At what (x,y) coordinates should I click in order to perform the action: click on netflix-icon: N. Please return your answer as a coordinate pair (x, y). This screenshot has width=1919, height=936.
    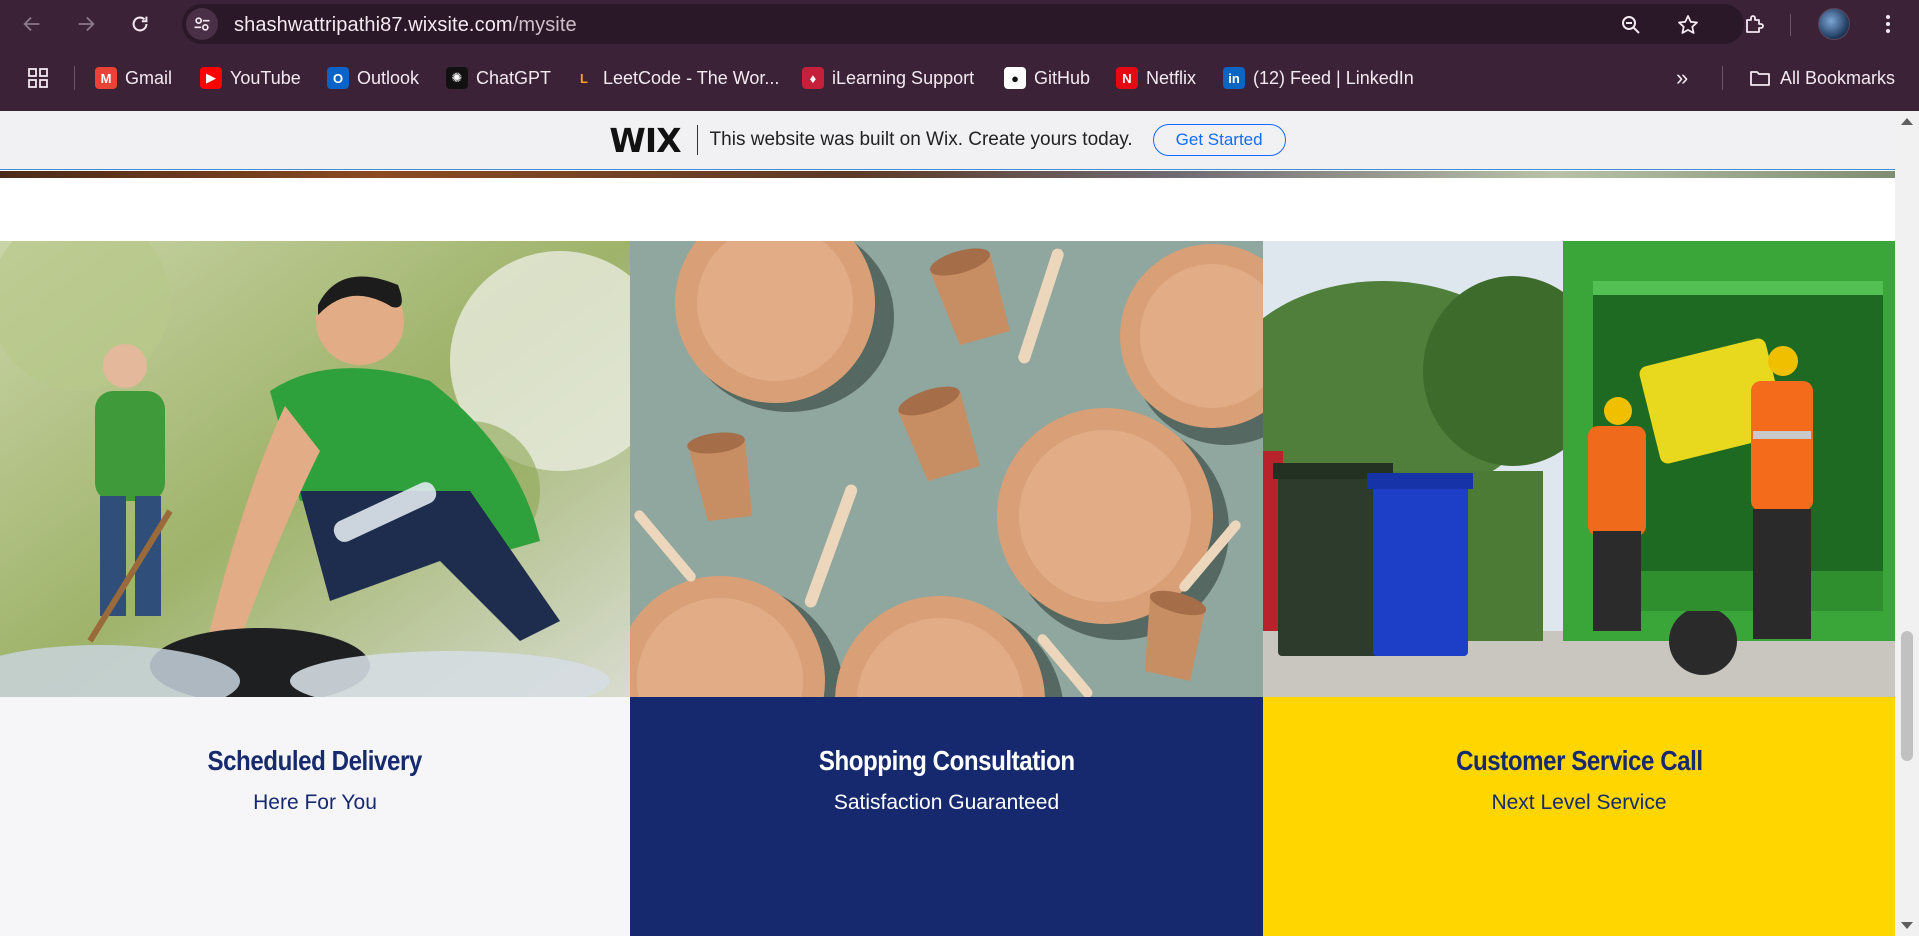
    Looking at the image, I should click on (1127, 78).